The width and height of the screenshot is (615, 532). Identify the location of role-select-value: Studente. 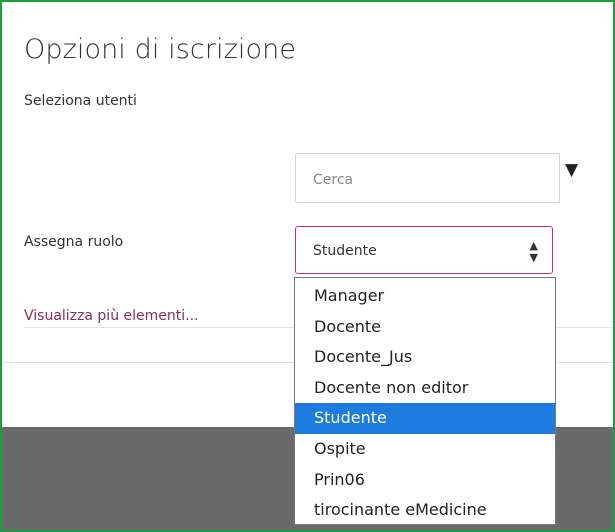
(345, 251).